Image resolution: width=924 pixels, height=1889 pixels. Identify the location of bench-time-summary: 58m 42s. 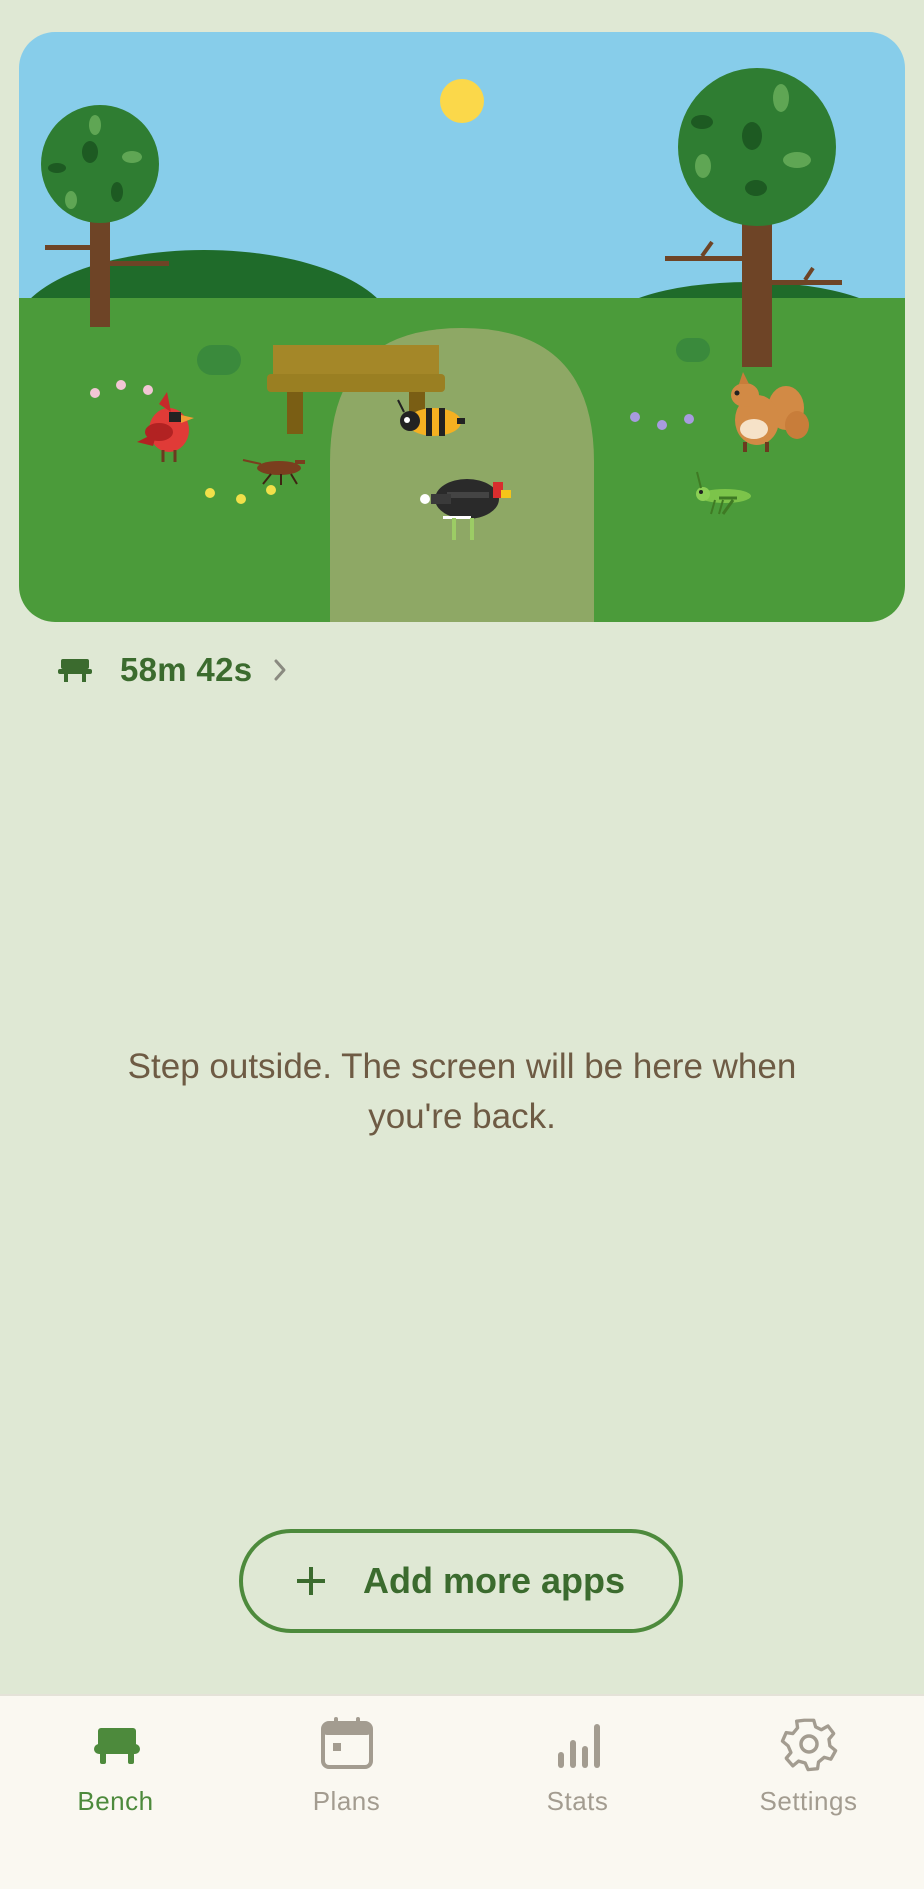
(174, 670).